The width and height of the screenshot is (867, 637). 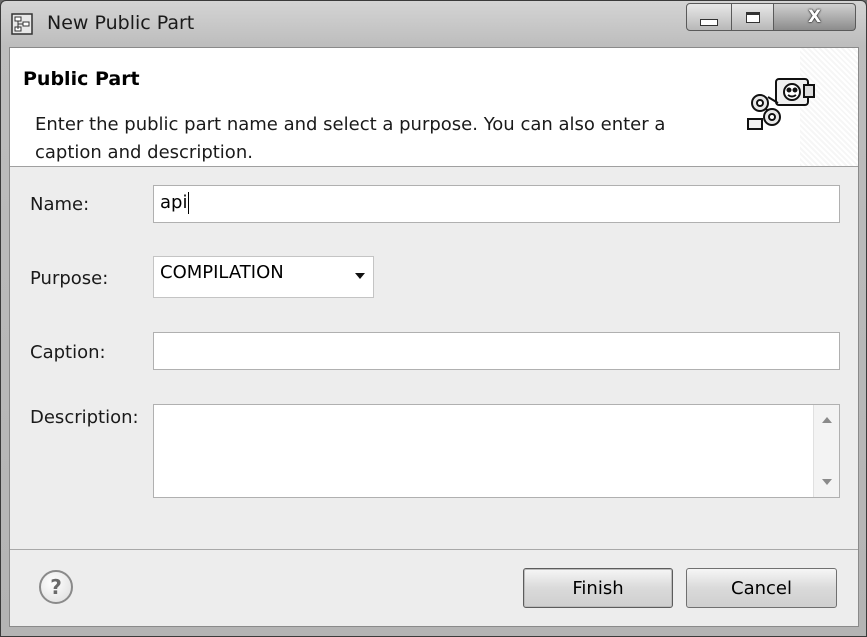 I want to click on footer-separator, so click(x=434, y=549).